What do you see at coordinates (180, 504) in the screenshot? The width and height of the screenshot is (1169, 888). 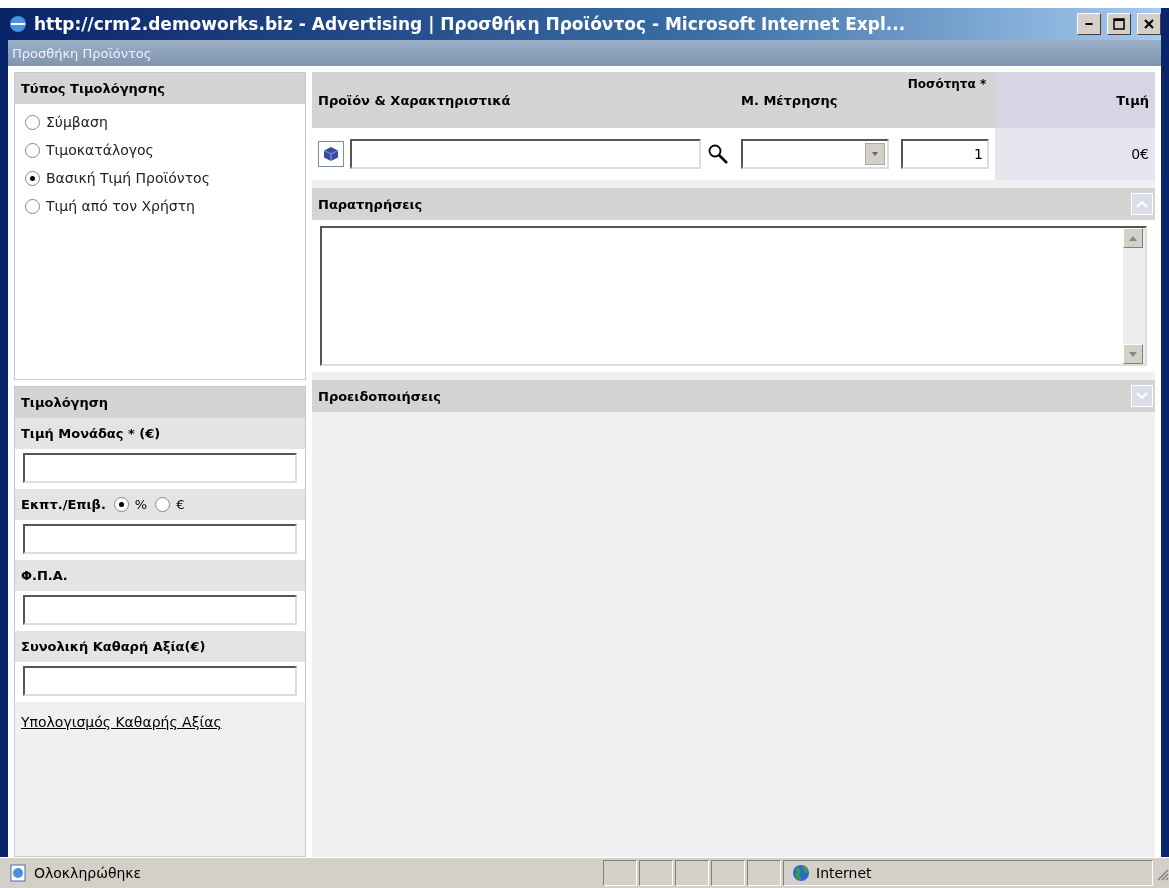 I see `radio-label: €` at bounding box center [180, 504].